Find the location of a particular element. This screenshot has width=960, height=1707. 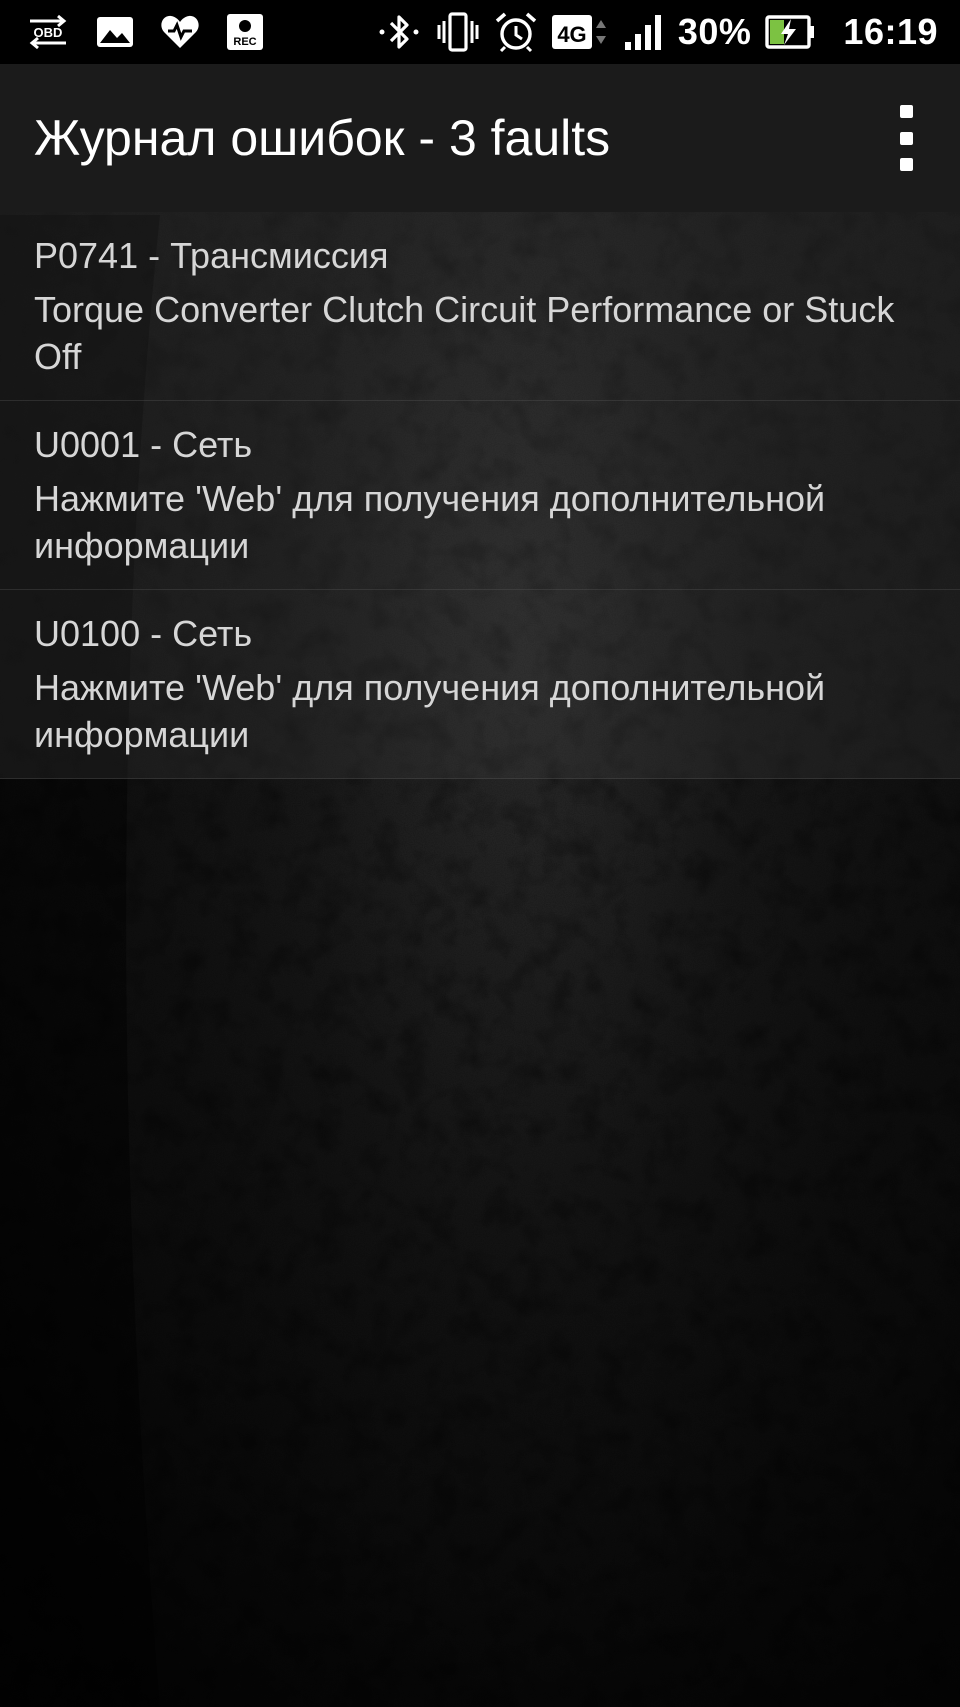

status-bar: OBD REC 4G 30% 16:19 is located at coordinates (480, 32).